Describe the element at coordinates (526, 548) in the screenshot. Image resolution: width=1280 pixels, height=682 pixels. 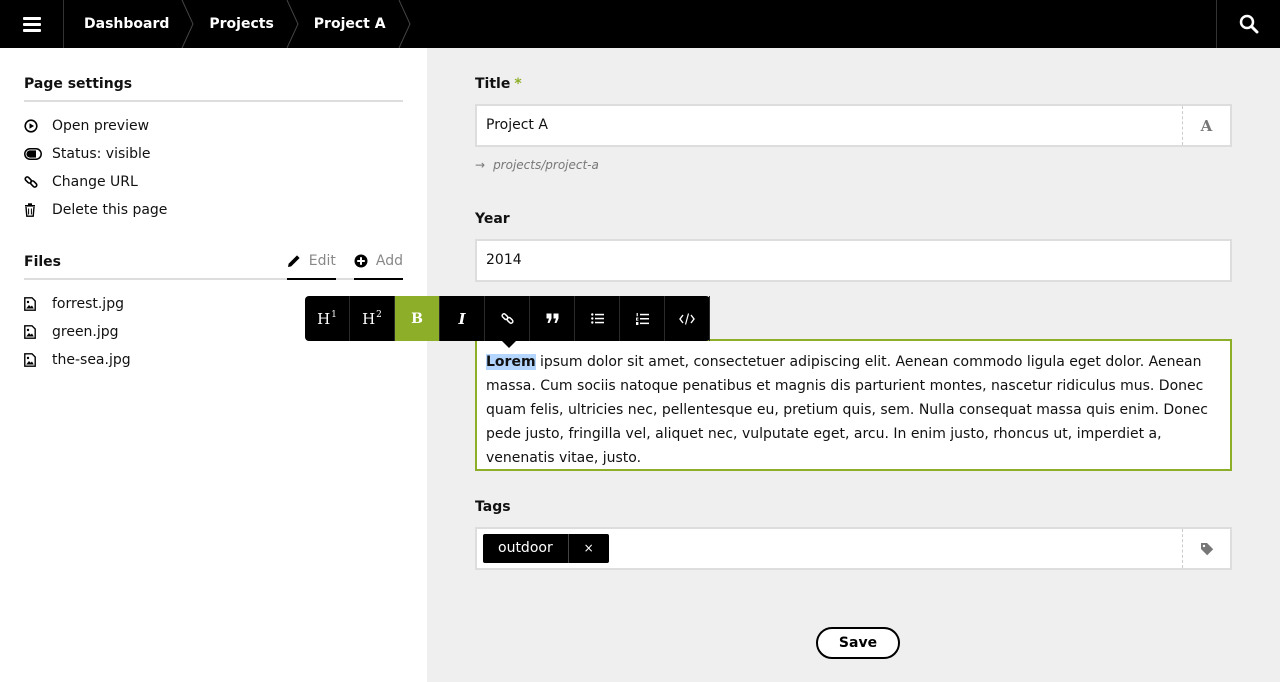
I see `tag-label: outdoor` at that location.